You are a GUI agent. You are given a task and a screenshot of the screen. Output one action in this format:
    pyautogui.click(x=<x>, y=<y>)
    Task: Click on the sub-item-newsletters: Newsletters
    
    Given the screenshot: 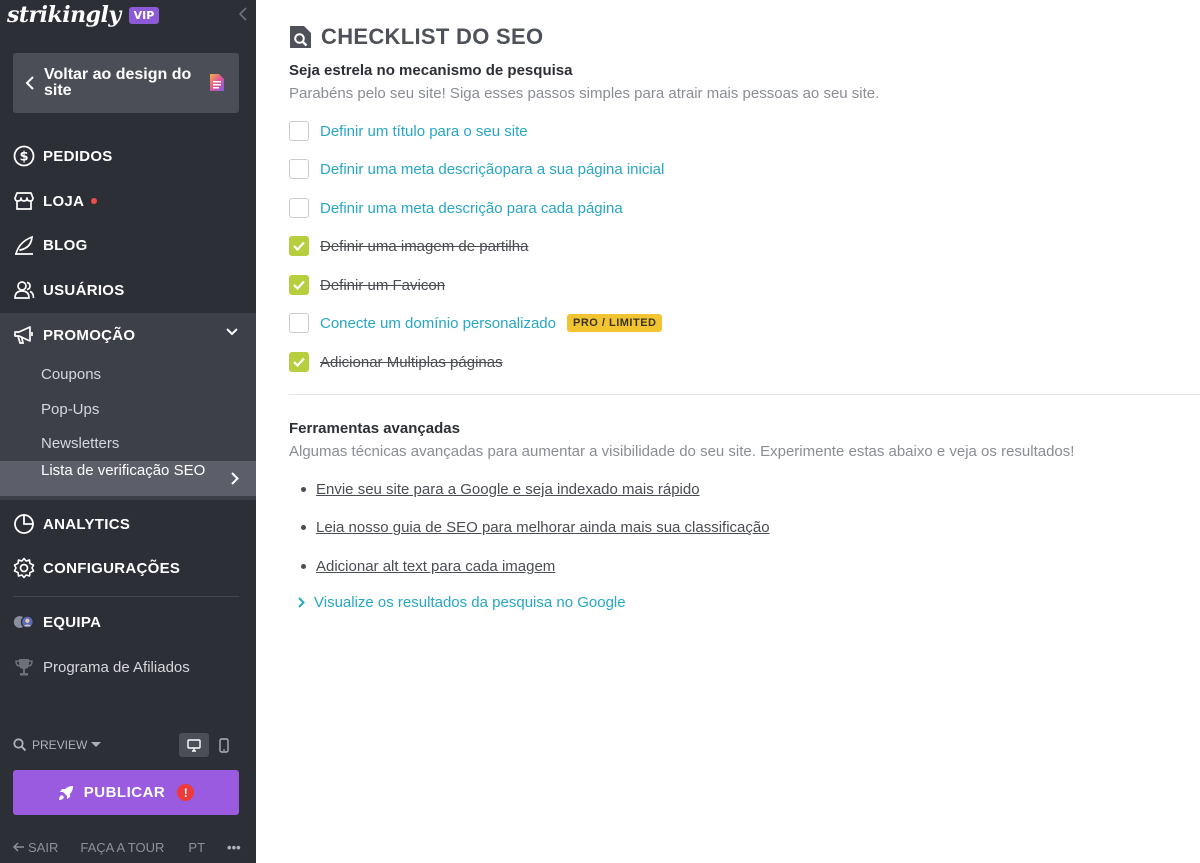 What is the action you would take?
    pyautogui.click(x=80, y=443)
    